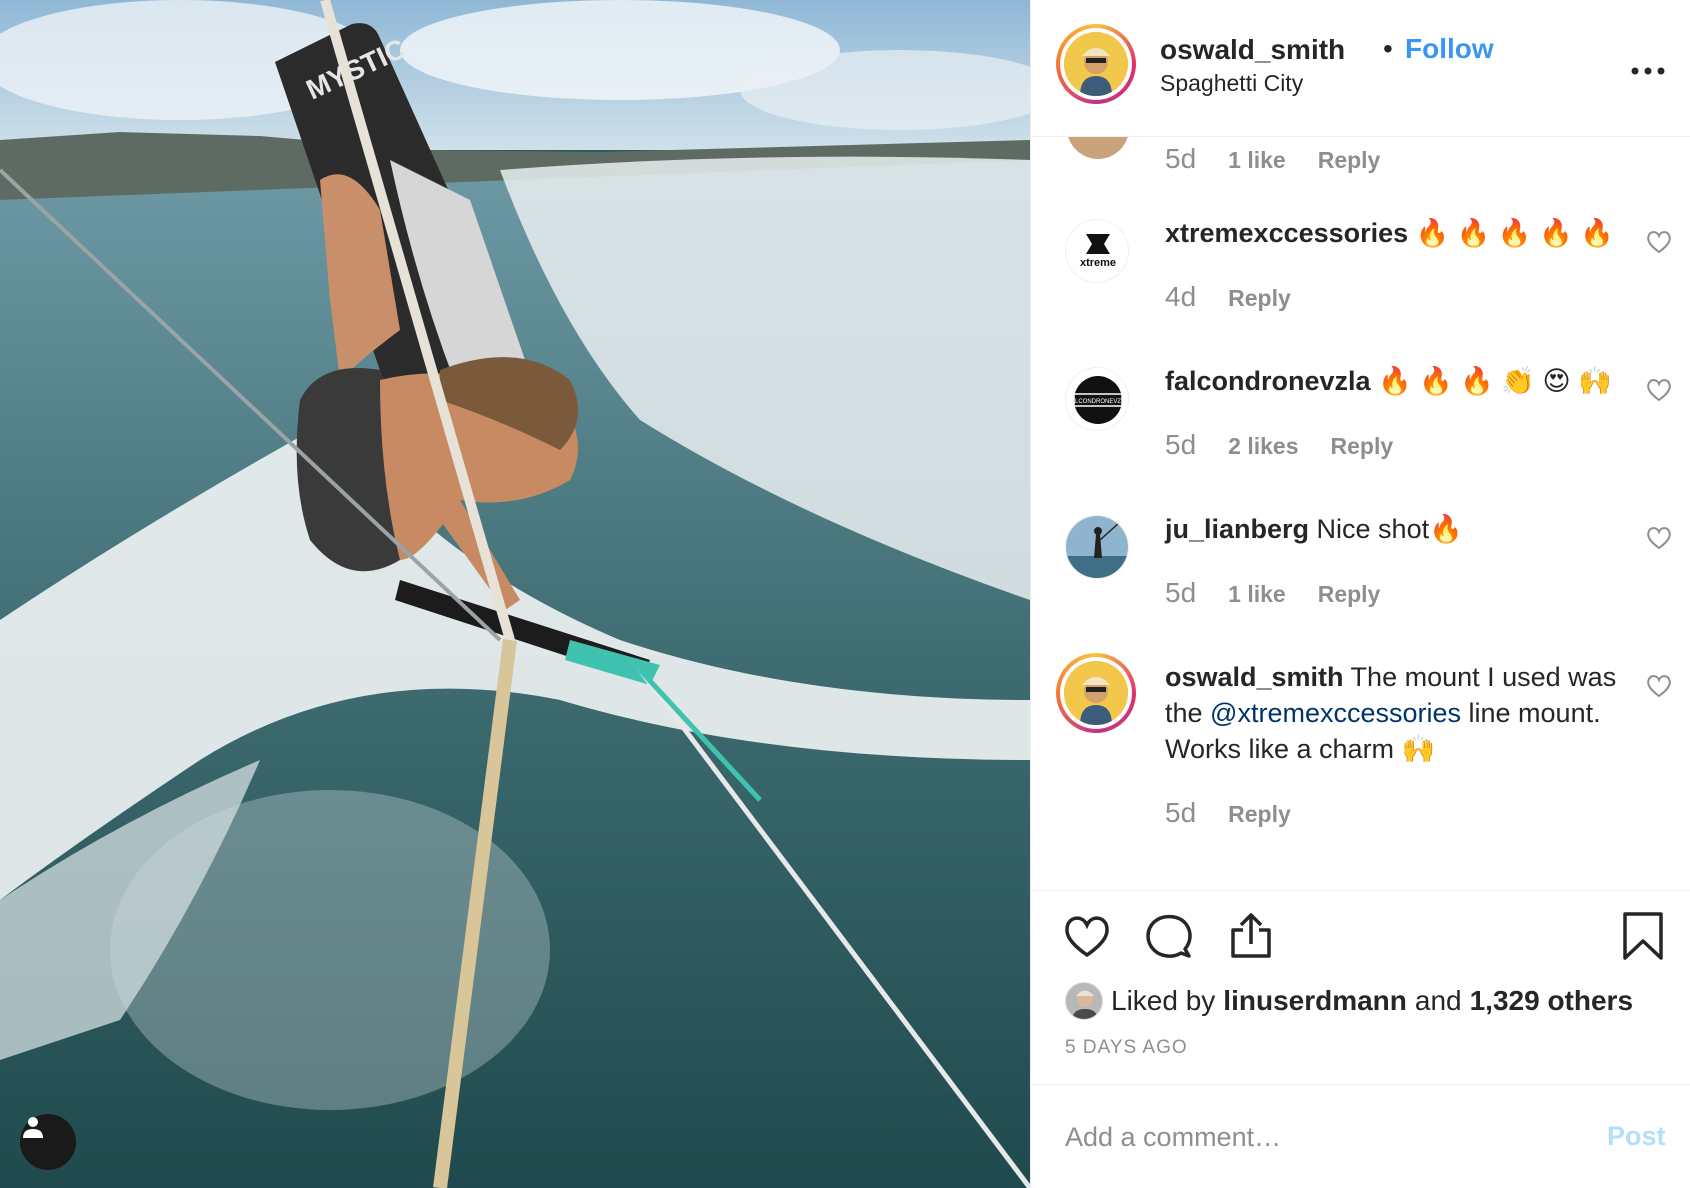  Describe the element at coordinates (1551, 1001) in the screenshot. I see `liked-by-others: 1,329 others` at that location.